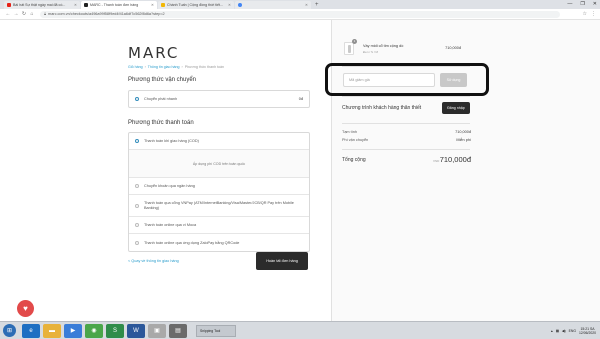 This screenshot has height=339, width=600. Describe the element at coordinates (463, 140) in the screenshot. I see `shipping-fee-value: Miễn phí` at that location.